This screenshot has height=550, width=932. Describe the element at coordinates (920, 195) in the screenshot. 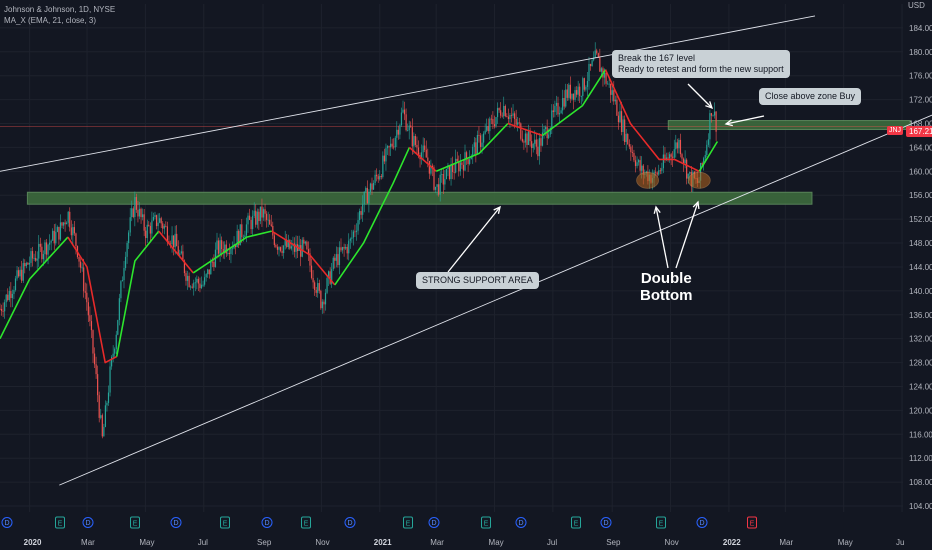

I see `y-tick-label: 156.00` at that location.